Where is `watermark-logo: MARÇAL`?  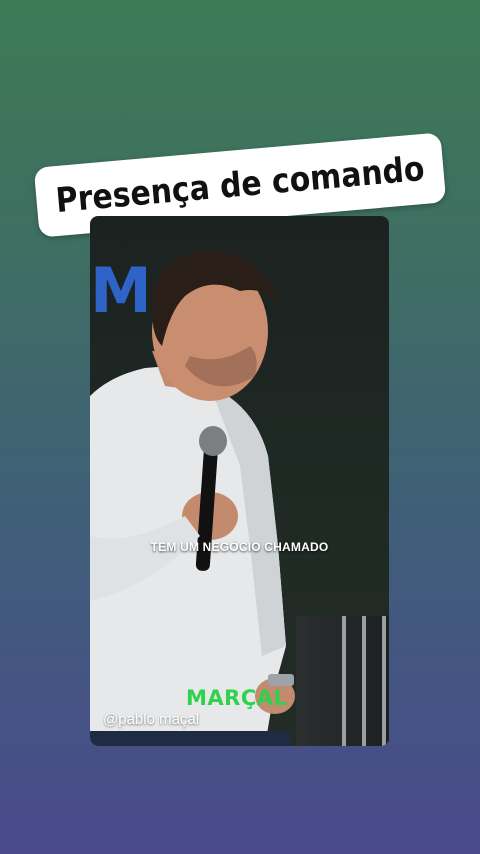
watermark-logo: MARÇAL is located at coordinates (237, 698).